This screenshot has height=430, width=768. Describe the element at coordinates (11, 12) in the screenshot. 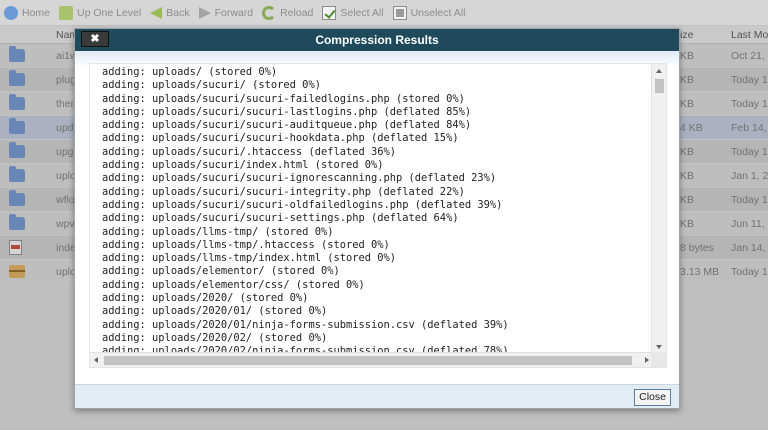

I see `home-icon` at that location.